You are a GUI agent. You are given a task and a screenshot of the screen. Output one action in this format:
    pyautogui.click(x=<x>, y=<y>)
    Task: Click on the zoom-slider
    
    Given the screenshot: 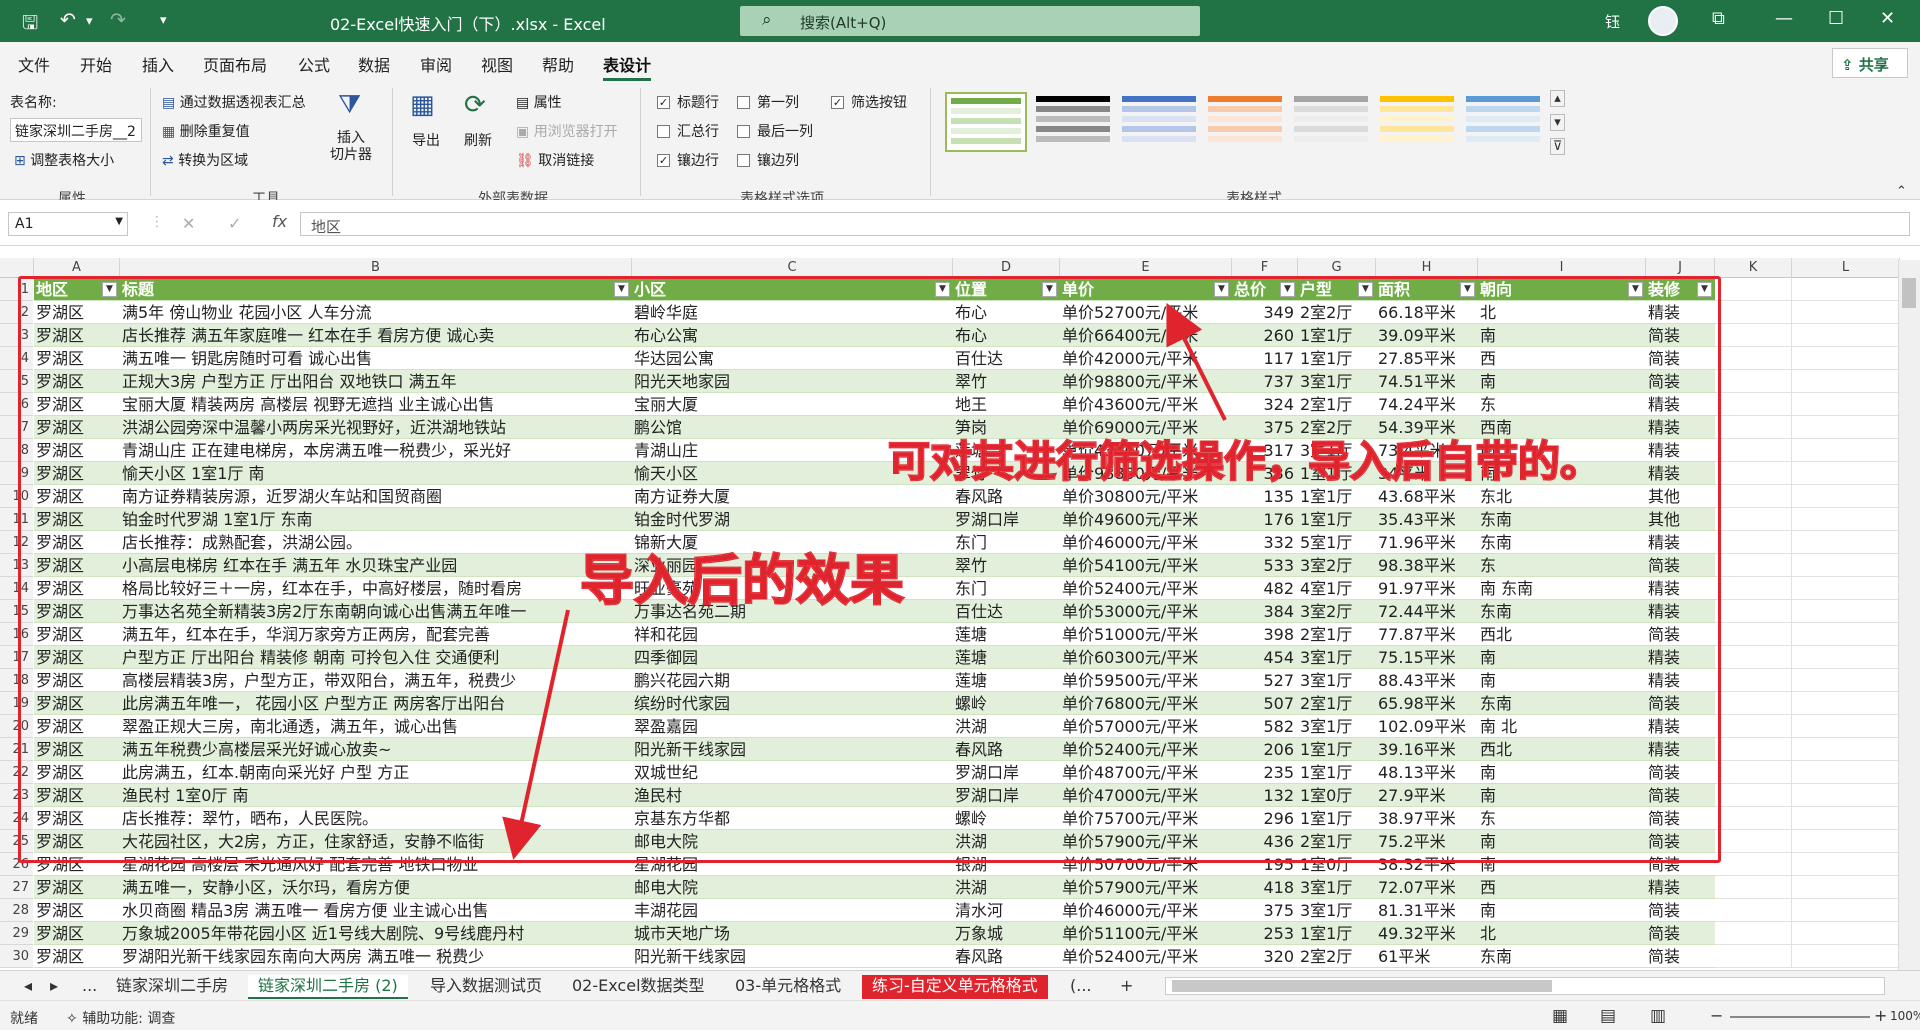 What is the action you would take?
    pyautogui.click(x=1800, y=1017)
    